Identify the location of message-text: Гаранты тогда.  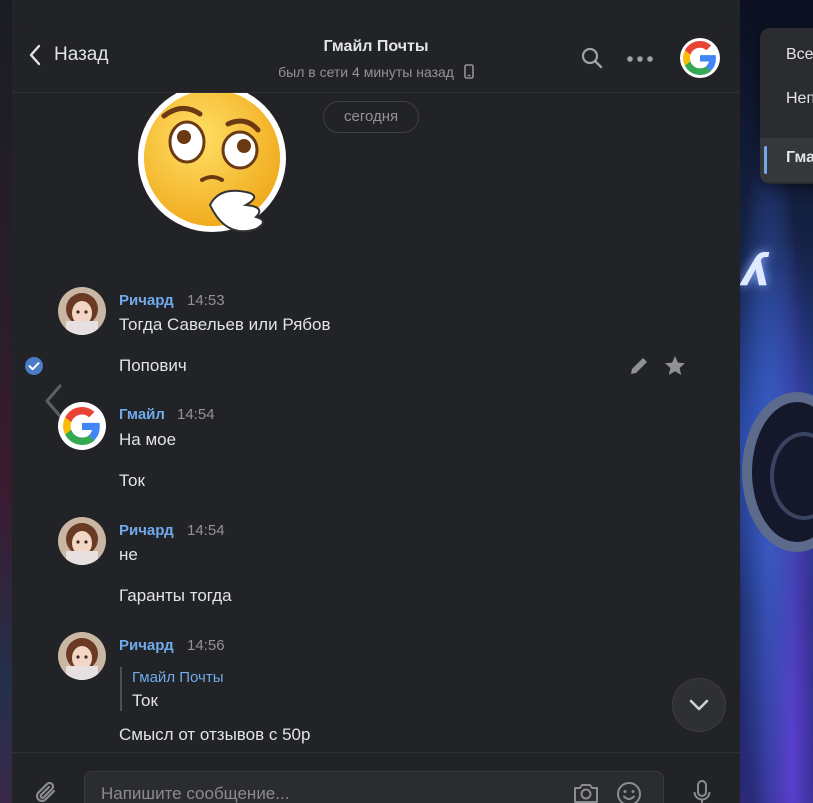
(175, 595).